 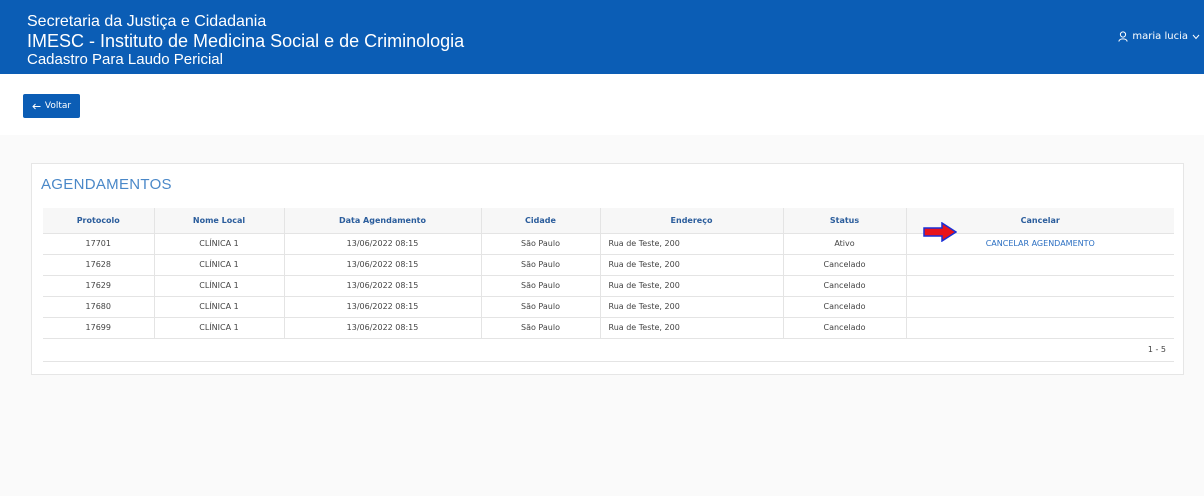 What do you see at coordinates (125, 59) in the screenshot?
I see `header-page-title: Cadastro Para Laudo Pericial` at bounding box center [125, 59].